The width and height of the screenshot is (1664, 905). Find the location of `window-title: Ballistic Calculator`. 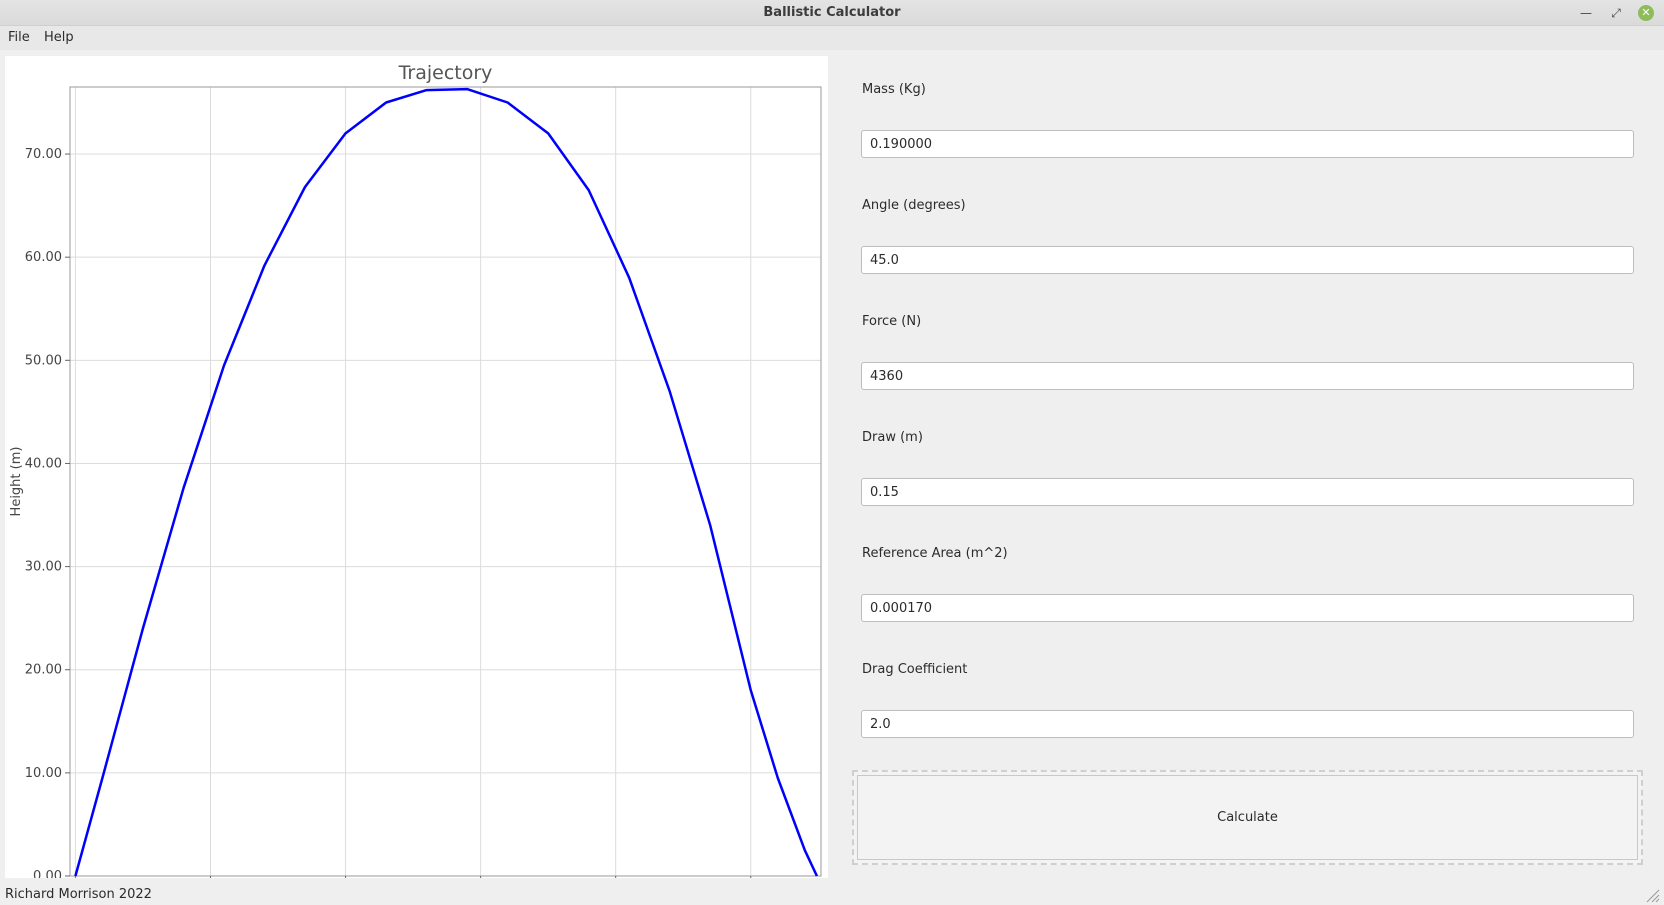

window-title: Ballistic Calculator is located at coordinates (832, 12).